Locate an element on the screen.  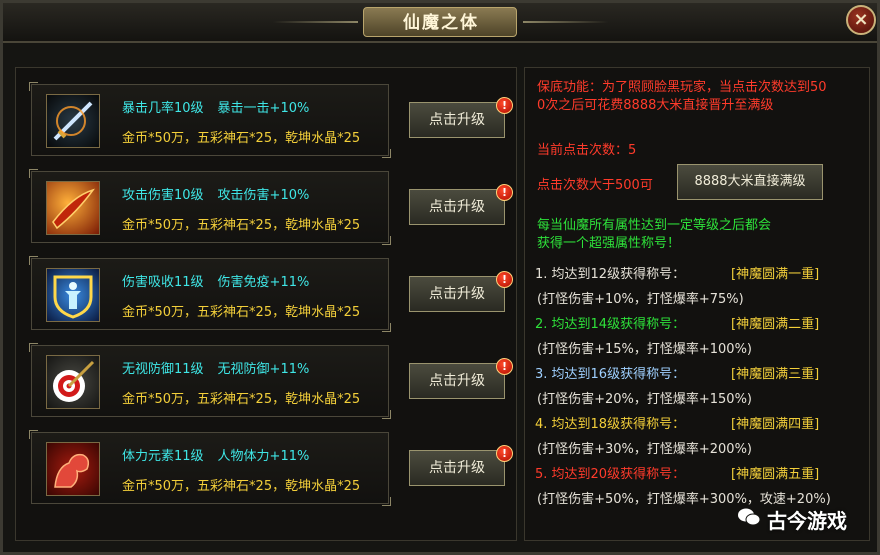
skill-info: 无视防御11级 无视防御+11% is located at coordinates (215, 367).